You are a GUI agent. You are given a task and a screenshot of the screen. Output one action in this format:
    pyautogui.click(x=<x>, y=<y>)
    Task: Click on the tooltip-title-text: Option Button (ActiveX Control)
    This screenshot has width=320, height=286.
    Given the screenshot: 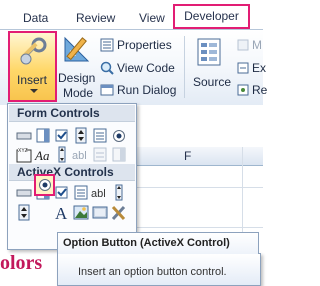 What is the action you would take?
    pyautogui.click(x=146, y=243)
    